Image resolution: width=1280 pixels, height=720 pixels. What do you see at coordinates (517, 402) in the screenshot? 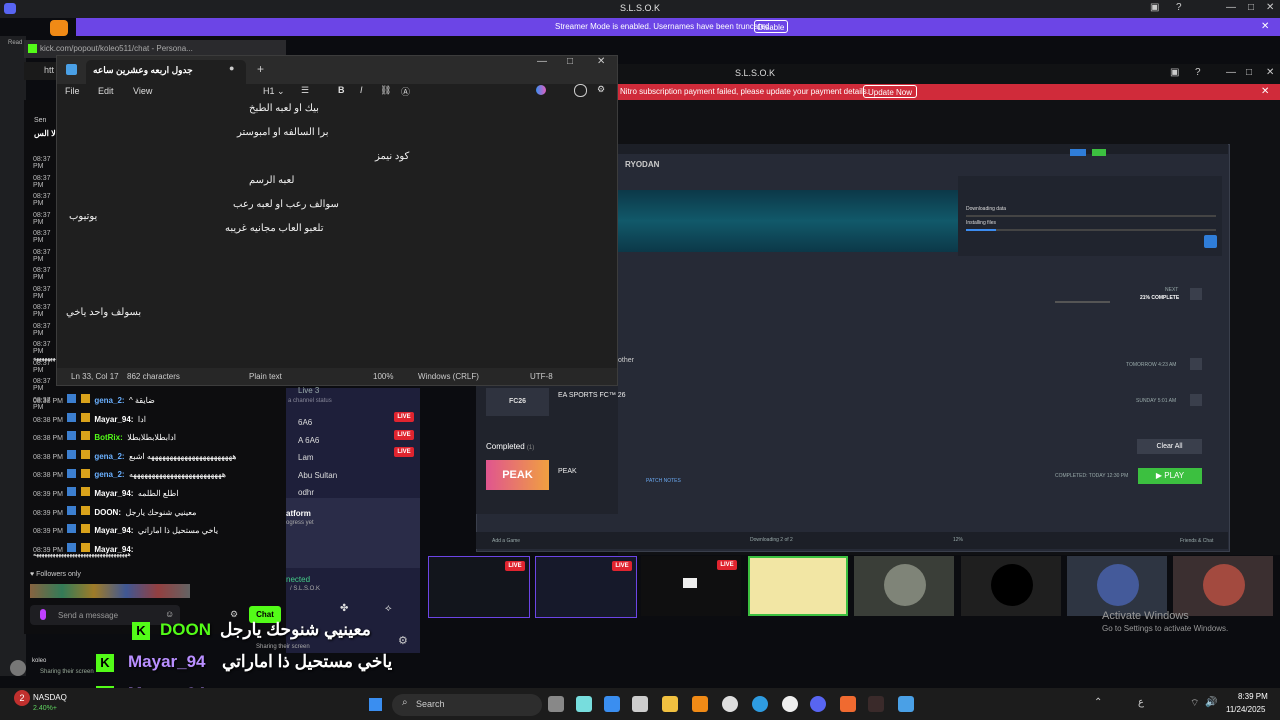
I see `ea-fc26-thumbnail: FC26` at bounding box center [517, 402].